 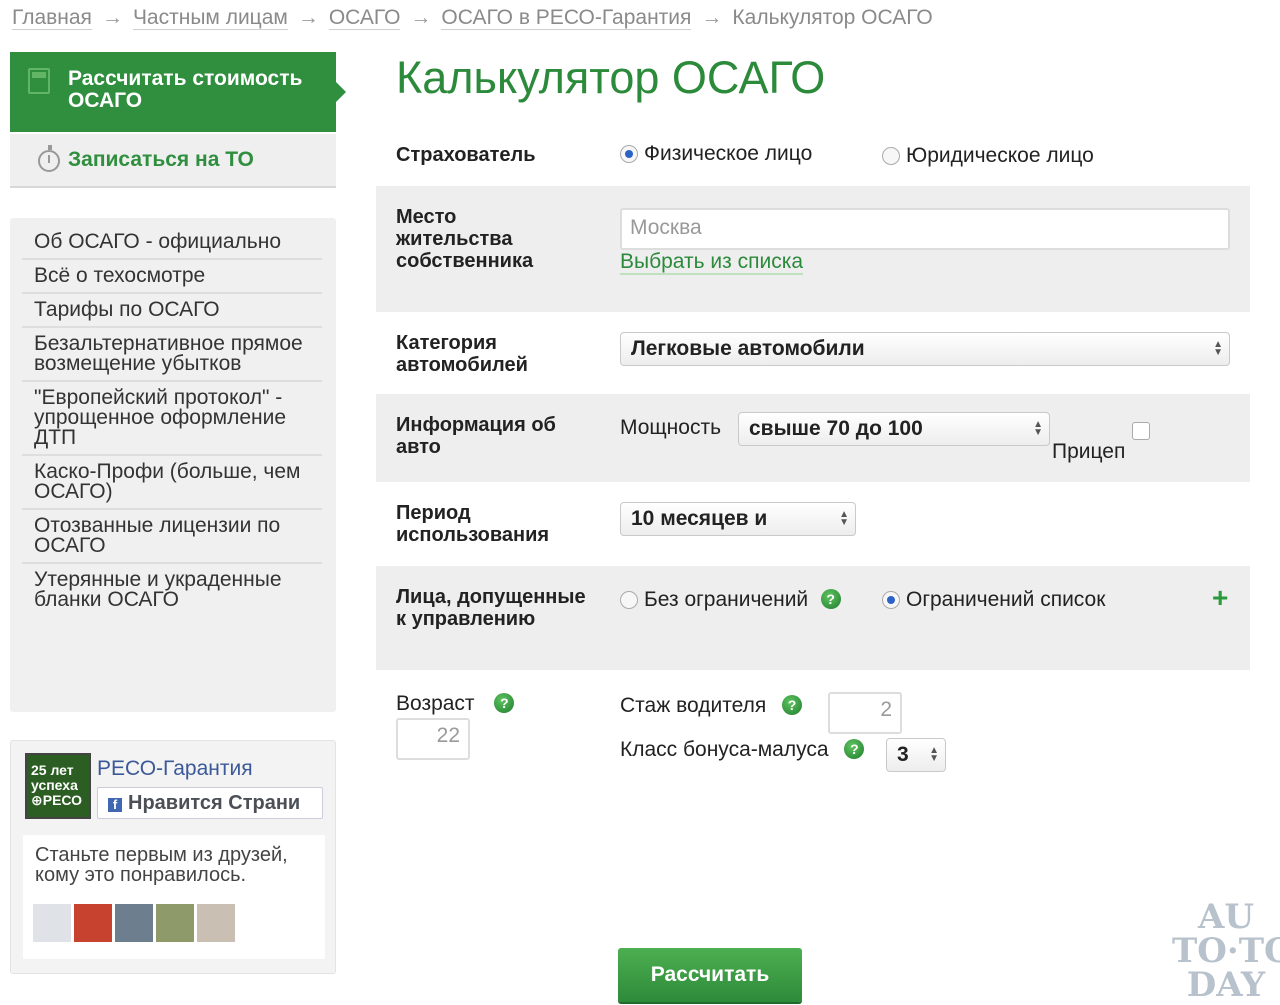 What do you see at coordinates (58, 786) in the screenshot?
I see `reso-page-logo: 25 лет успеха ⊕РЕСО` at bounding box center [58, 786].